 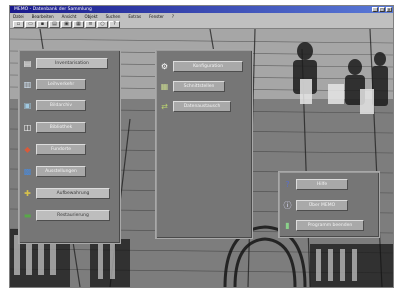 I want to click on menu-object: Objekt, so click(x=90, y=16).